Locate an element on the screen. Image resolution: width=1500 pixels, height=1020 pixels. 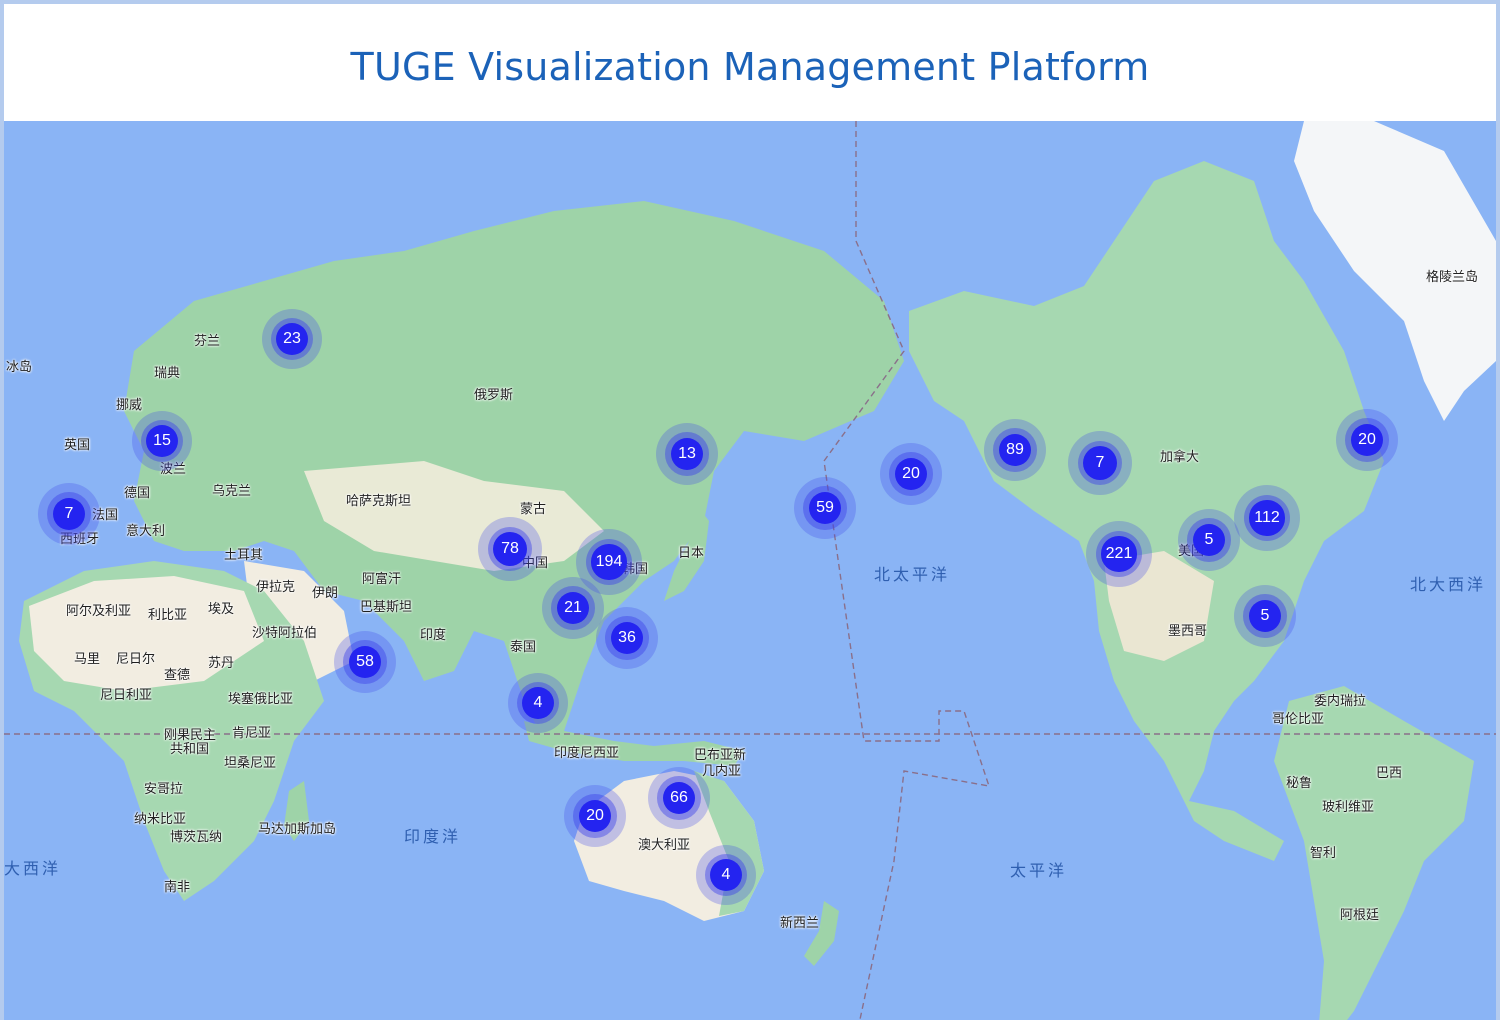
cluster-marker: 23 is located at coordinates (292, 339).